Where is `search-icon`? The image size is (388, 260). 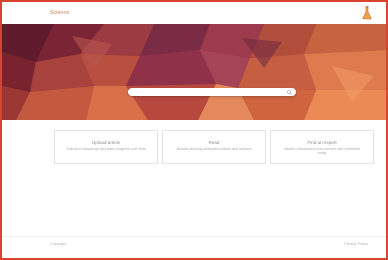 search-icon is located at coordinates (289, 92).